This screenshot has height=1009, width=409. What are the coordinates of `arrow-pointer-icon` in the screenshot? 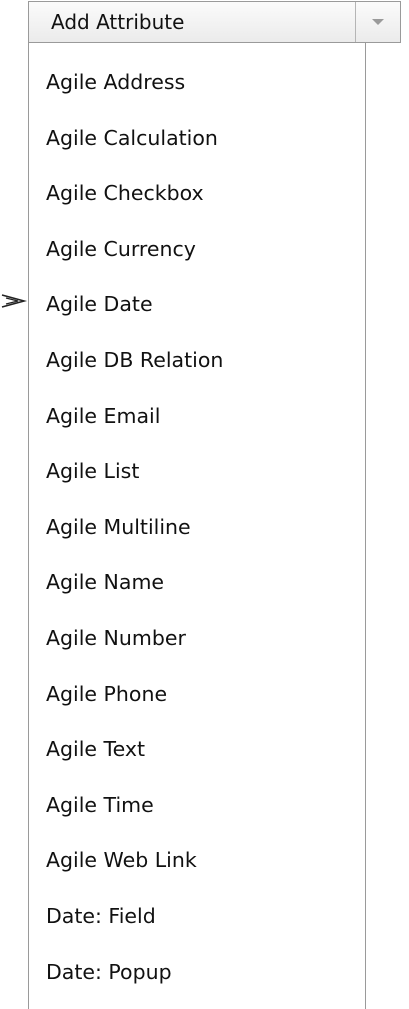 It's located at (14, 301).